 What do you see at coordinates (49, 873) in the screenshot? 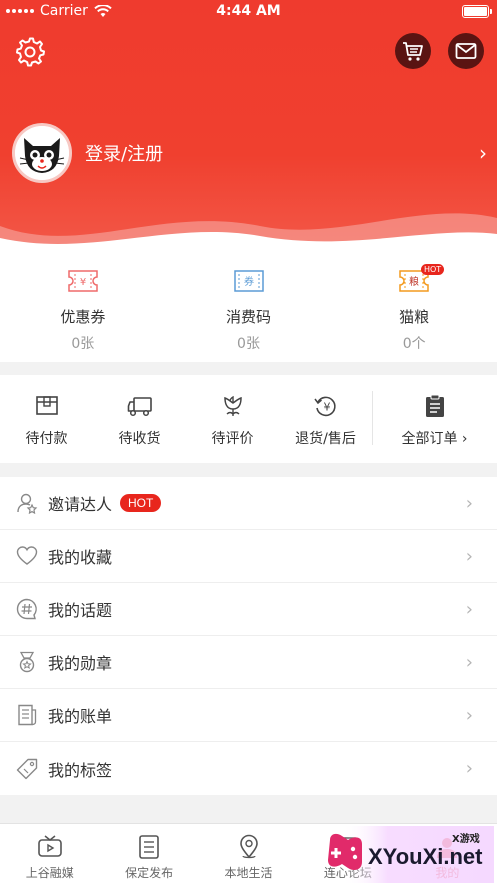
I see `tab-label: 上谷融媒` at bounding box center [49, 873].